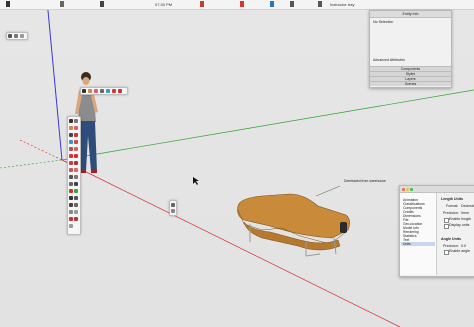 This screenshot has width=474, height=327. I want to click on precision-label: Precision:, so click(451, 213).